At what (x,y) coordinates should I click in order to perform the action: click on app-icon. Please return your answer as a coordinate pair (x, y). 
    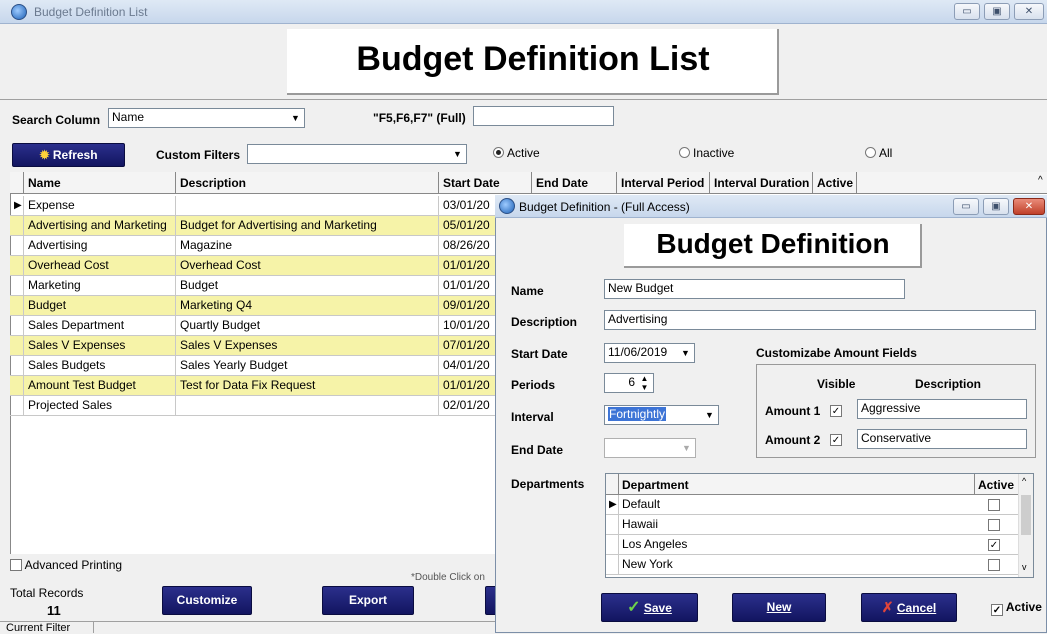
    Looking at the image, I should click on (507, 206).